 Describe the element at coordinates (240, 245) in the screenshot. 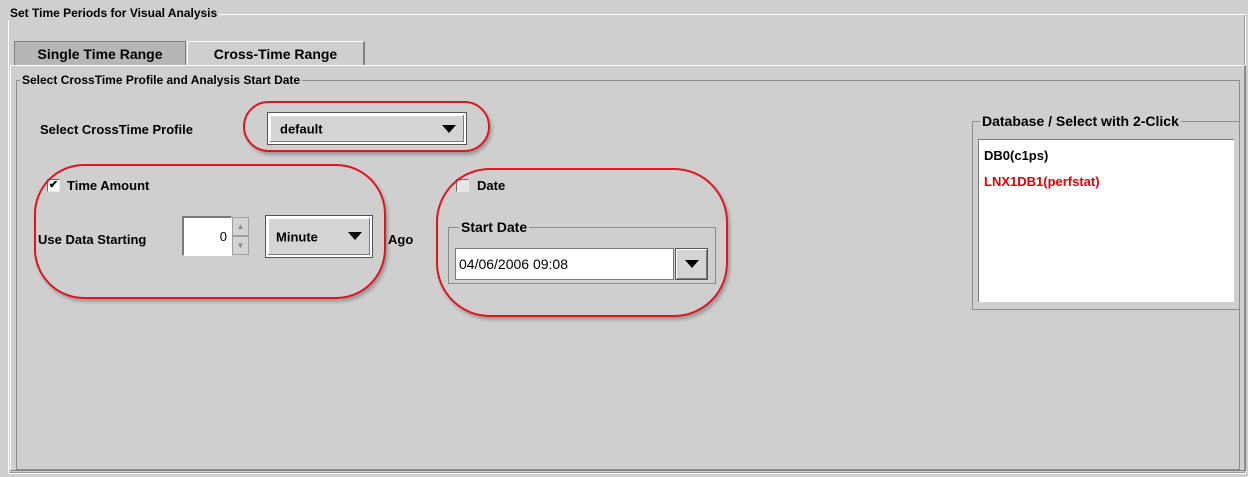

I see `spin-down-icon: ▼` at that location.